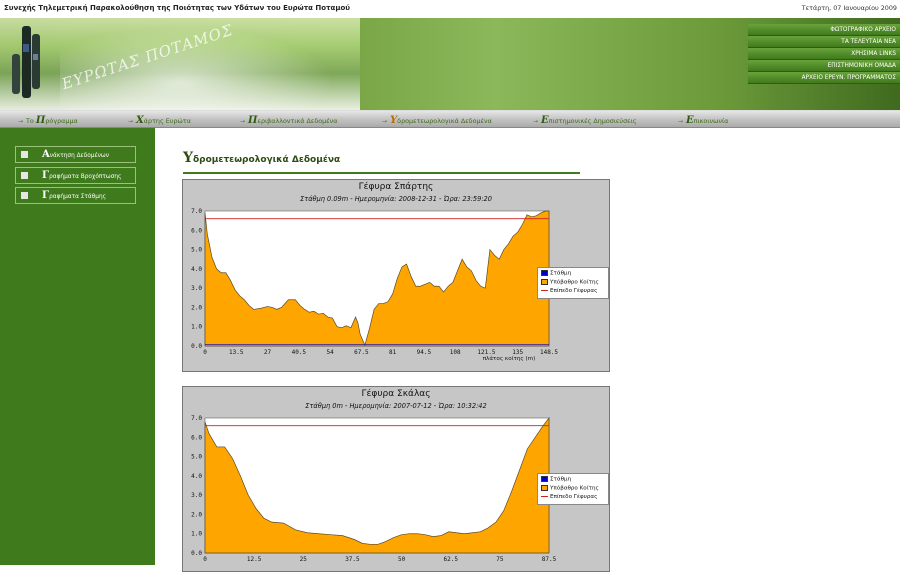  Describe the element at coordinates (824, 30) in the screenshot. I see `banner-link-photo-archive: ΦΩΤΟΓΡΑΦΙΚΟ ΑΡΧΕΙΟ` at that location.